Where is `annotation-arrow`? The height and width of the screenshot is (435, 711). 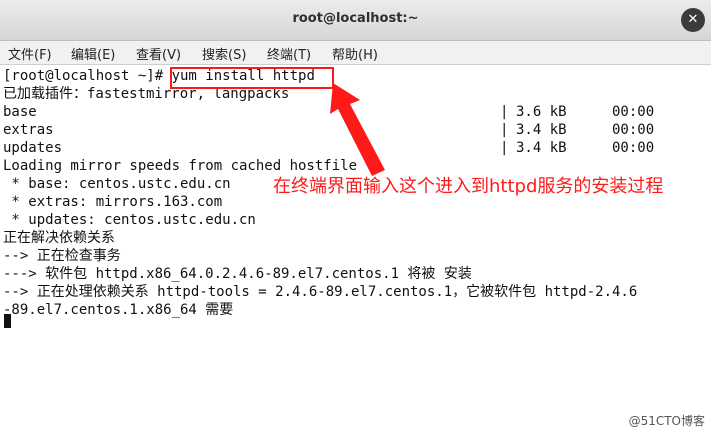
annotation-arrow is located at coordinates (357, 129).